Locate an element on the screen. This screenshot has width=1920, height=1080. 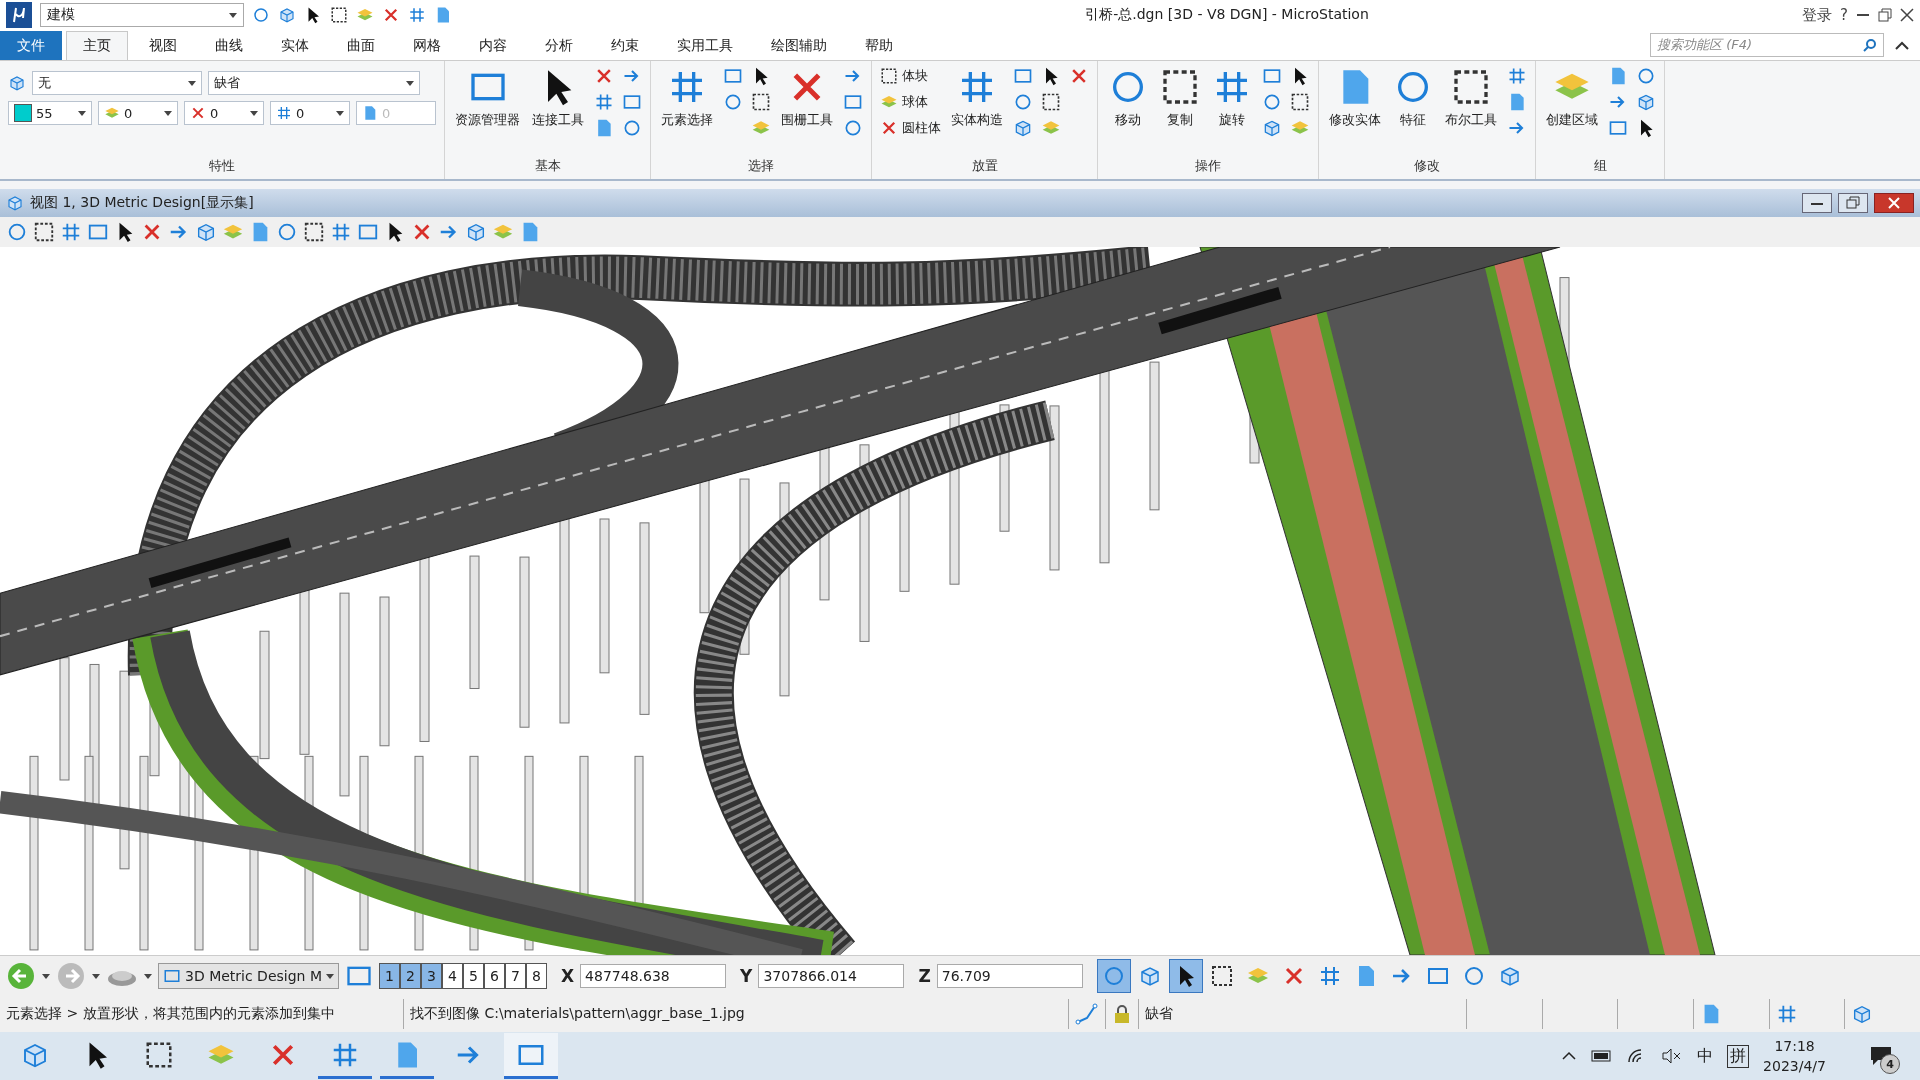
ribbon-tab: 网格 is located at coordinates (427, 45).